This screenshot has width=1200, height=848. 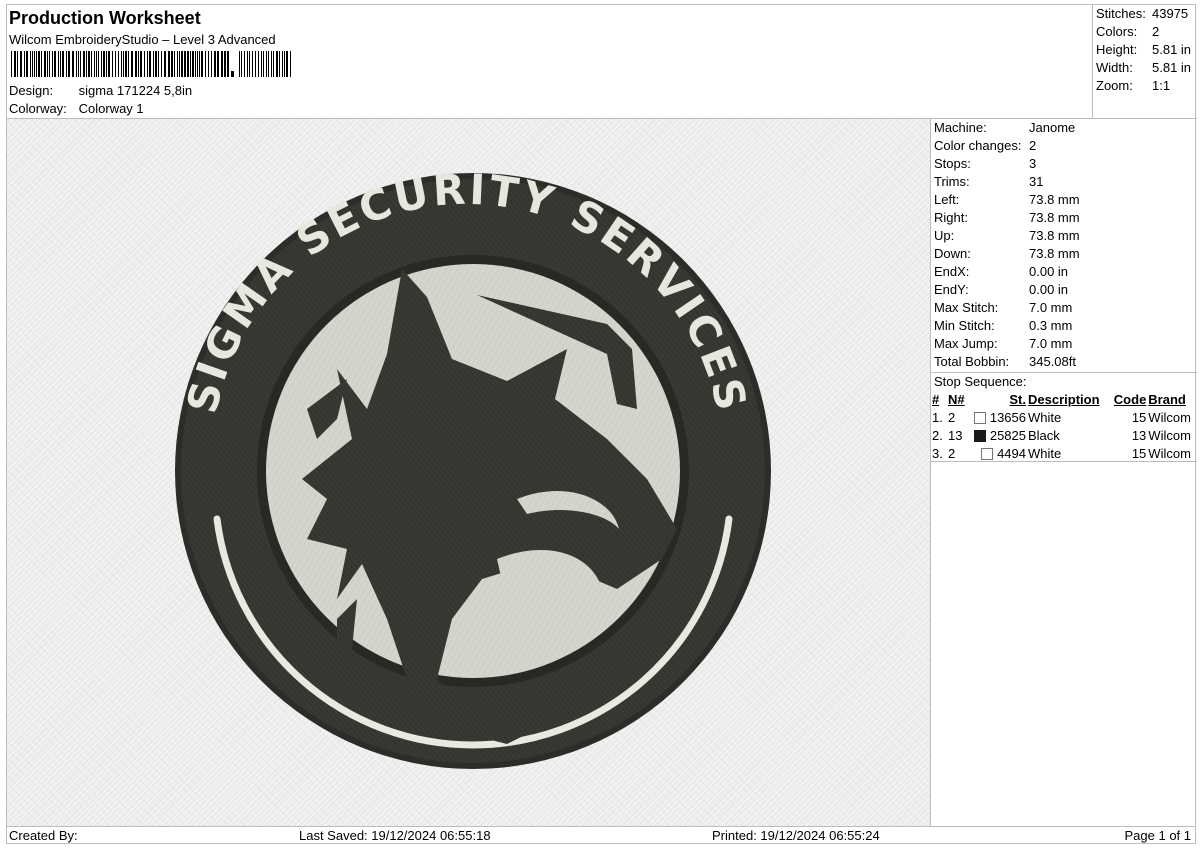 What do you see at coordinates (1064, 461) in the screenshot?
I see `stop-sequence-divider` at bounding box center [1064, 461].